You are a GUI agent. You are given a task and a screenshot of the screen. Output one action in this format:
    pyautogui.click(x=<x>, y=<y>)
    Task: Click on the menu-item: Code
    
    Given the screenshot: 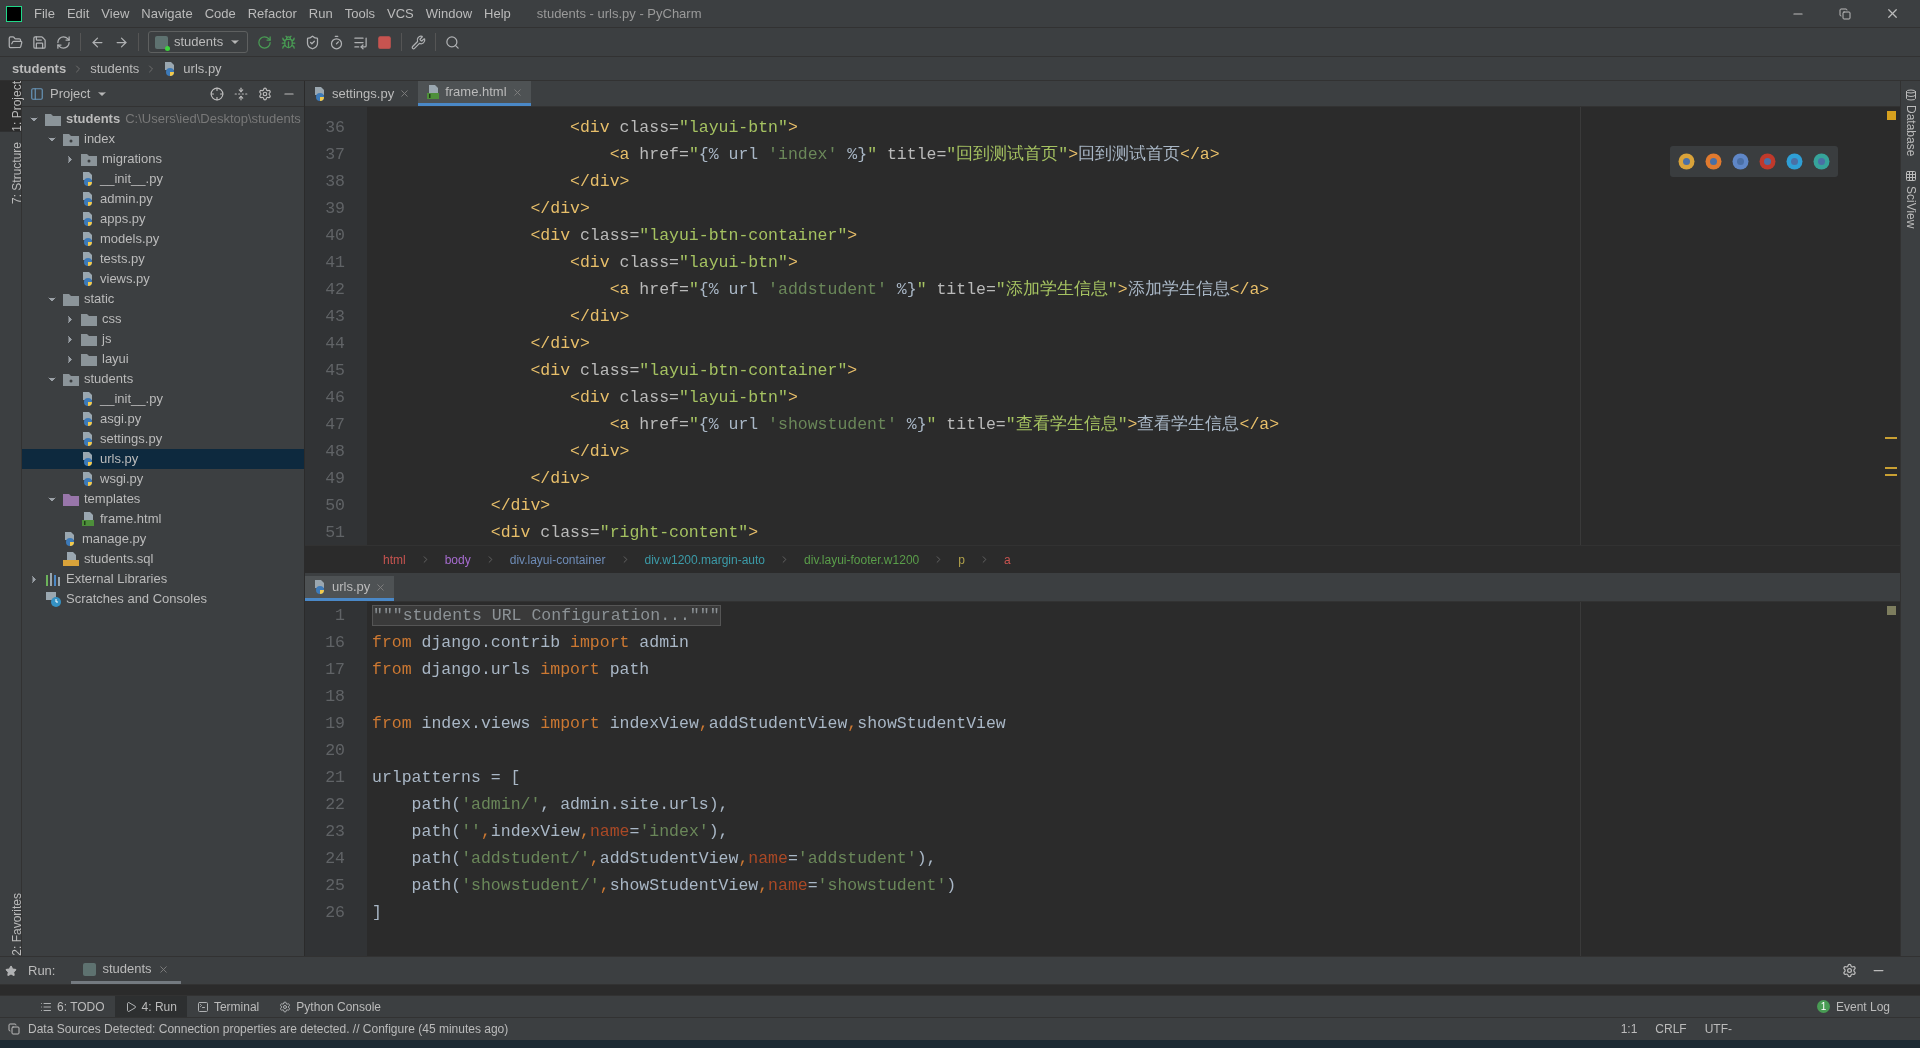 What is the action you would take?
    pyautogui.click(x=220, y=13)
    